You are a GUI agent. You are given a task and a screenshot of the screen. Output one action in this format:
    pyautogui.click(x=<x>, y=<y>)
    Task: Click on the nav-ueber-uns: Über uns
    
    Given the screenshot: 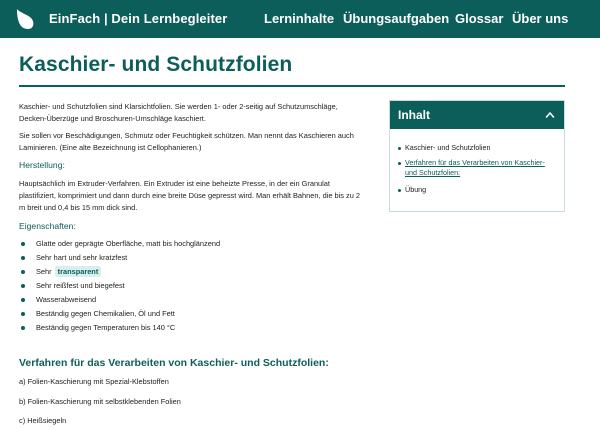 What is the action you would take?
    pyautogui.click(x=540, y=18)
    